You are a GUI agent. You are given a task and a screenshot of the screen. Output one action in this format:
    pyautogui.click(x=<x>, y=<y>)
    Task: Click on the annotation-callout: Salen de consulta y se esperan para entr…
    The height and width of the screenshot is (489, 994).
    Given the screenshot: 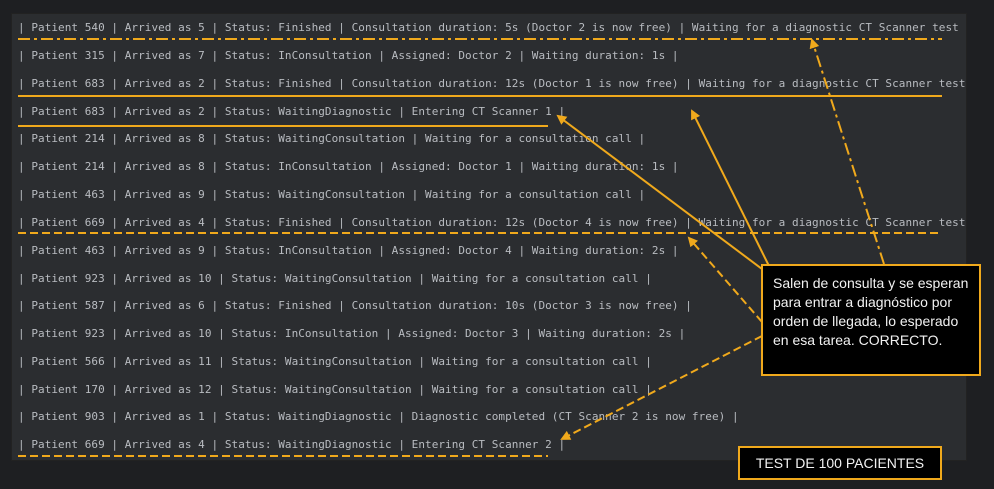 What is the action you would take?
    pyautogui.click(x=871, y=320)
    